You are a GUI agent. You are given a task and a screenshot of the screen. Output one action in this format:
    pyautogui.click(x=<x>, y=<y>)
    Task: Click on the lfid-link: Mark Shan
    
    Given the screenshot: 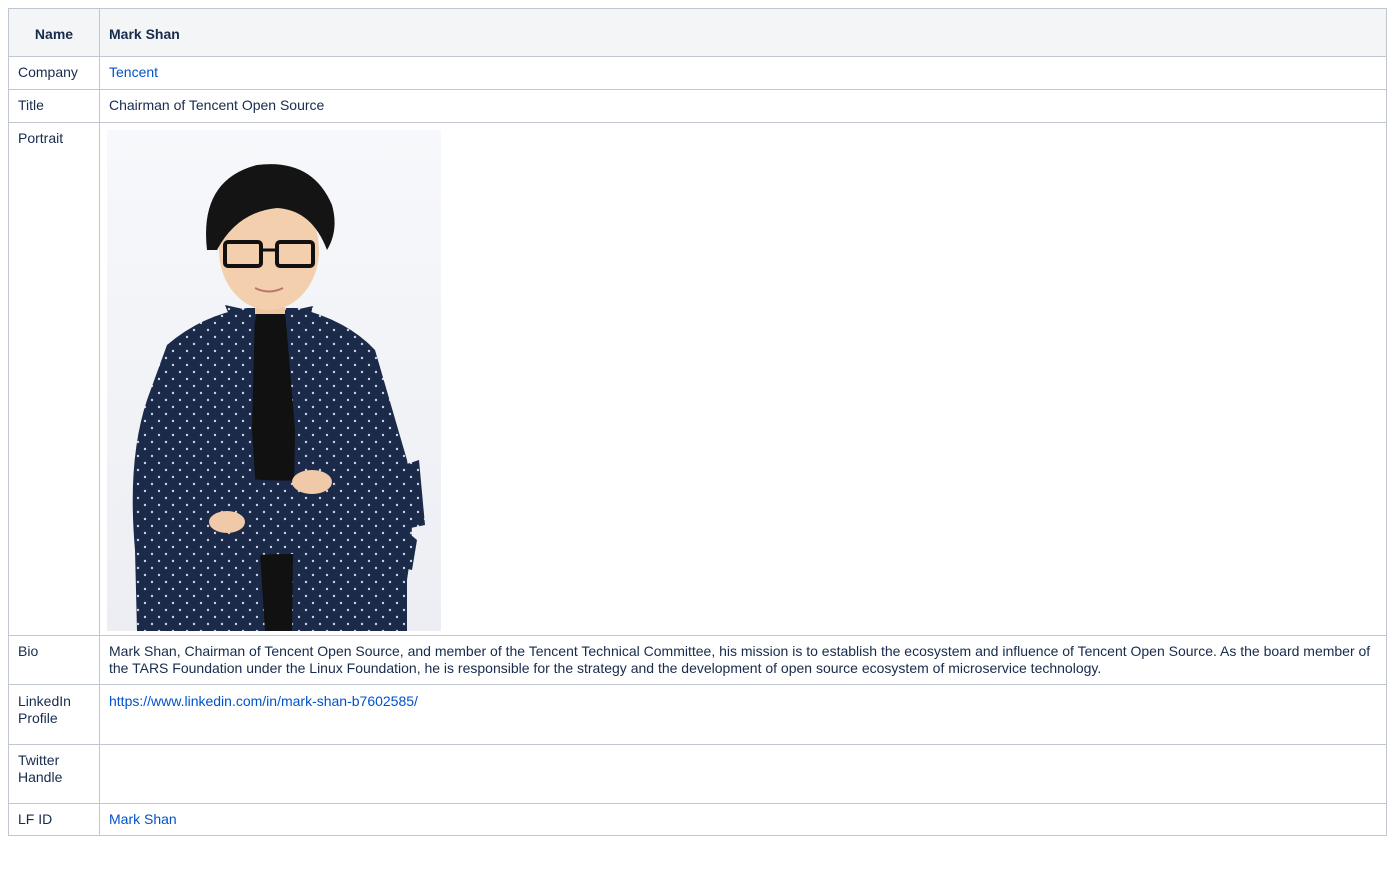 What is the action you would take?
    pyautogui.click(x=143, y=819)
    